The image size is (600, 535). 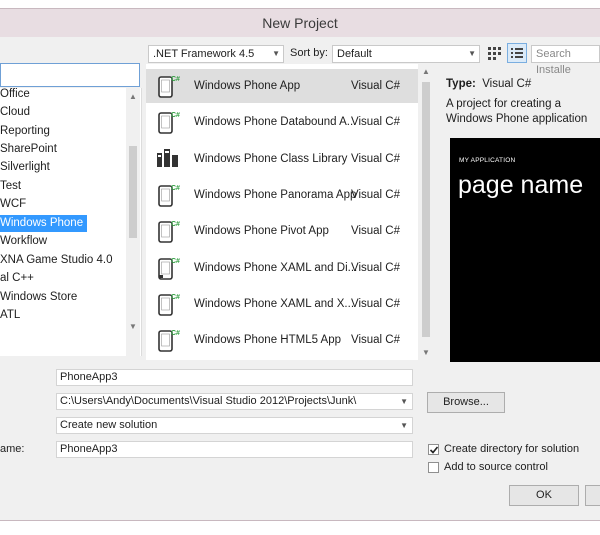 I want to click on tree-scroll-thumb, so click(x=133, y=192).